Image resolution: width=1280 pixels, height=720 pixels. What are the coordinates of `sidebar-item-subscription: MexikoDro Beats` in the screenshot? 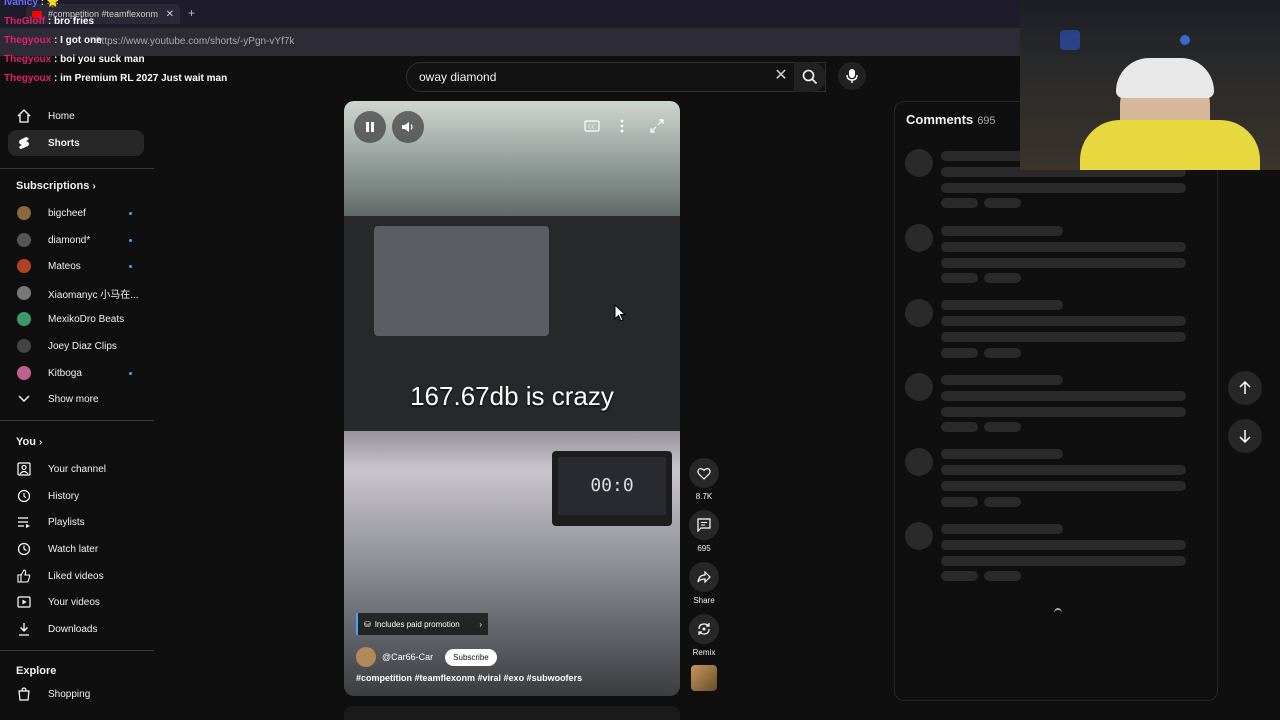 It's located at (76, 319).